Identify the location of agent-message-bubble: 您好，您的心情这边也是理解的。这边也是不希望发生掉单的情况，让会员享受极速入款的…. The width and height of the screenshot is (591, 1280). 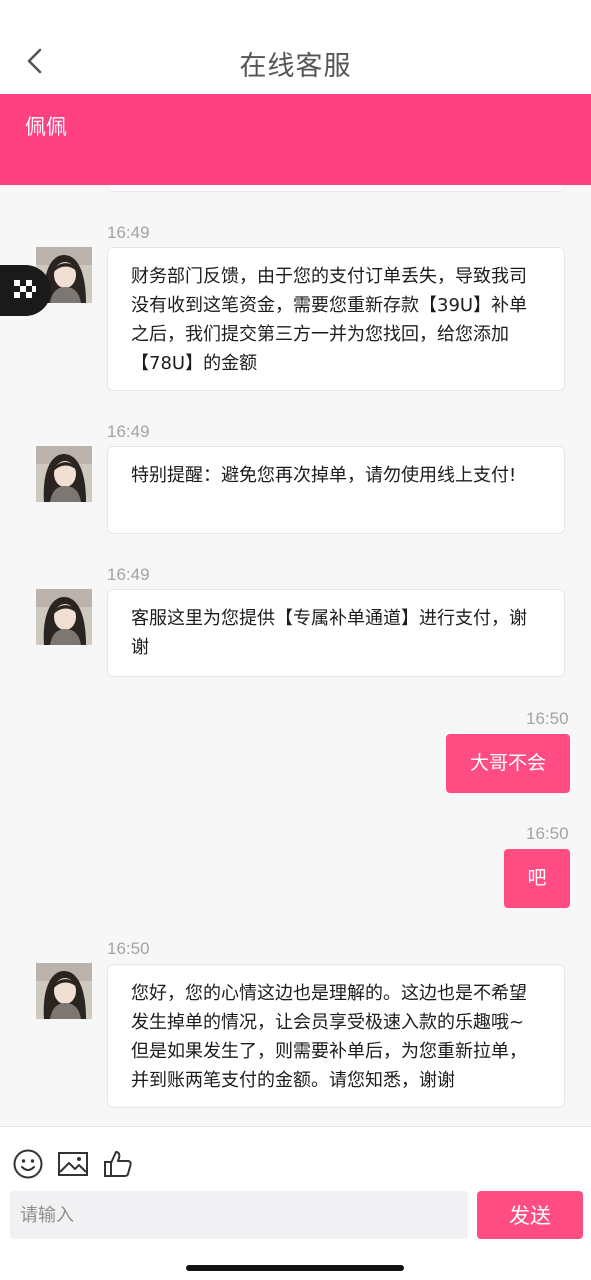
(336, 1036).